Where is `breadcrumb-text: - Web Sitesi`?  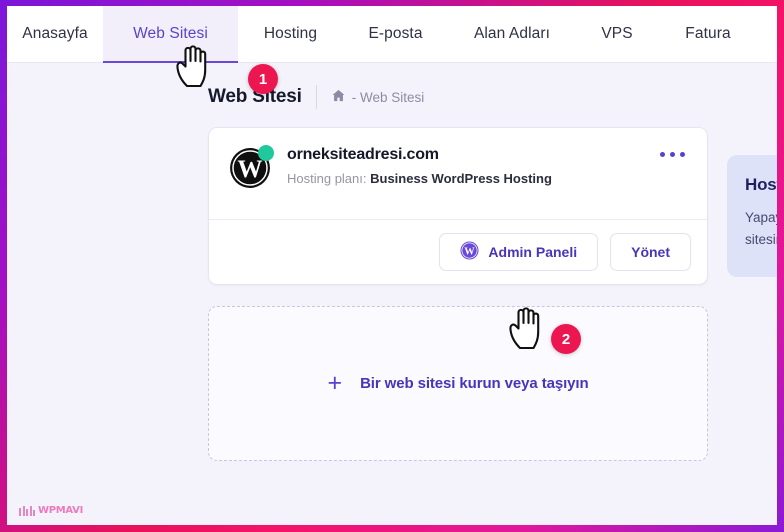 breadcrumb-text: - Web Sitesi is located at coordinates (388, 97).